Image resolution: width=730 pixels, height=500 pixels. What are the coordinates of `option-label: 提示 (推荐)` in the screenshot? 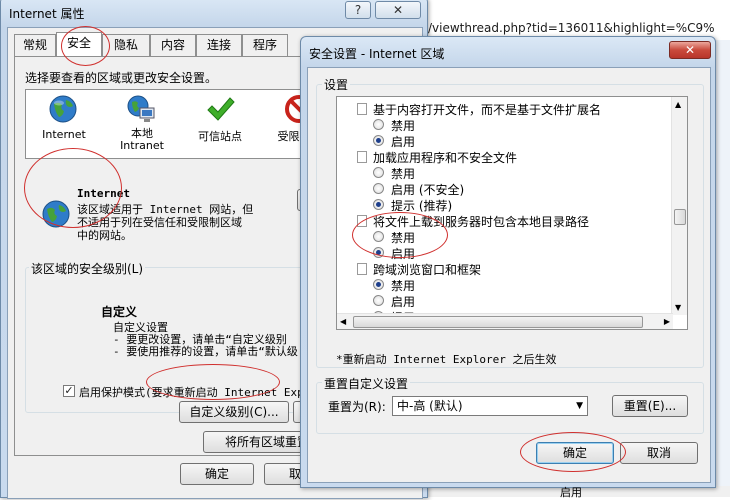 It's located at (422, 206).